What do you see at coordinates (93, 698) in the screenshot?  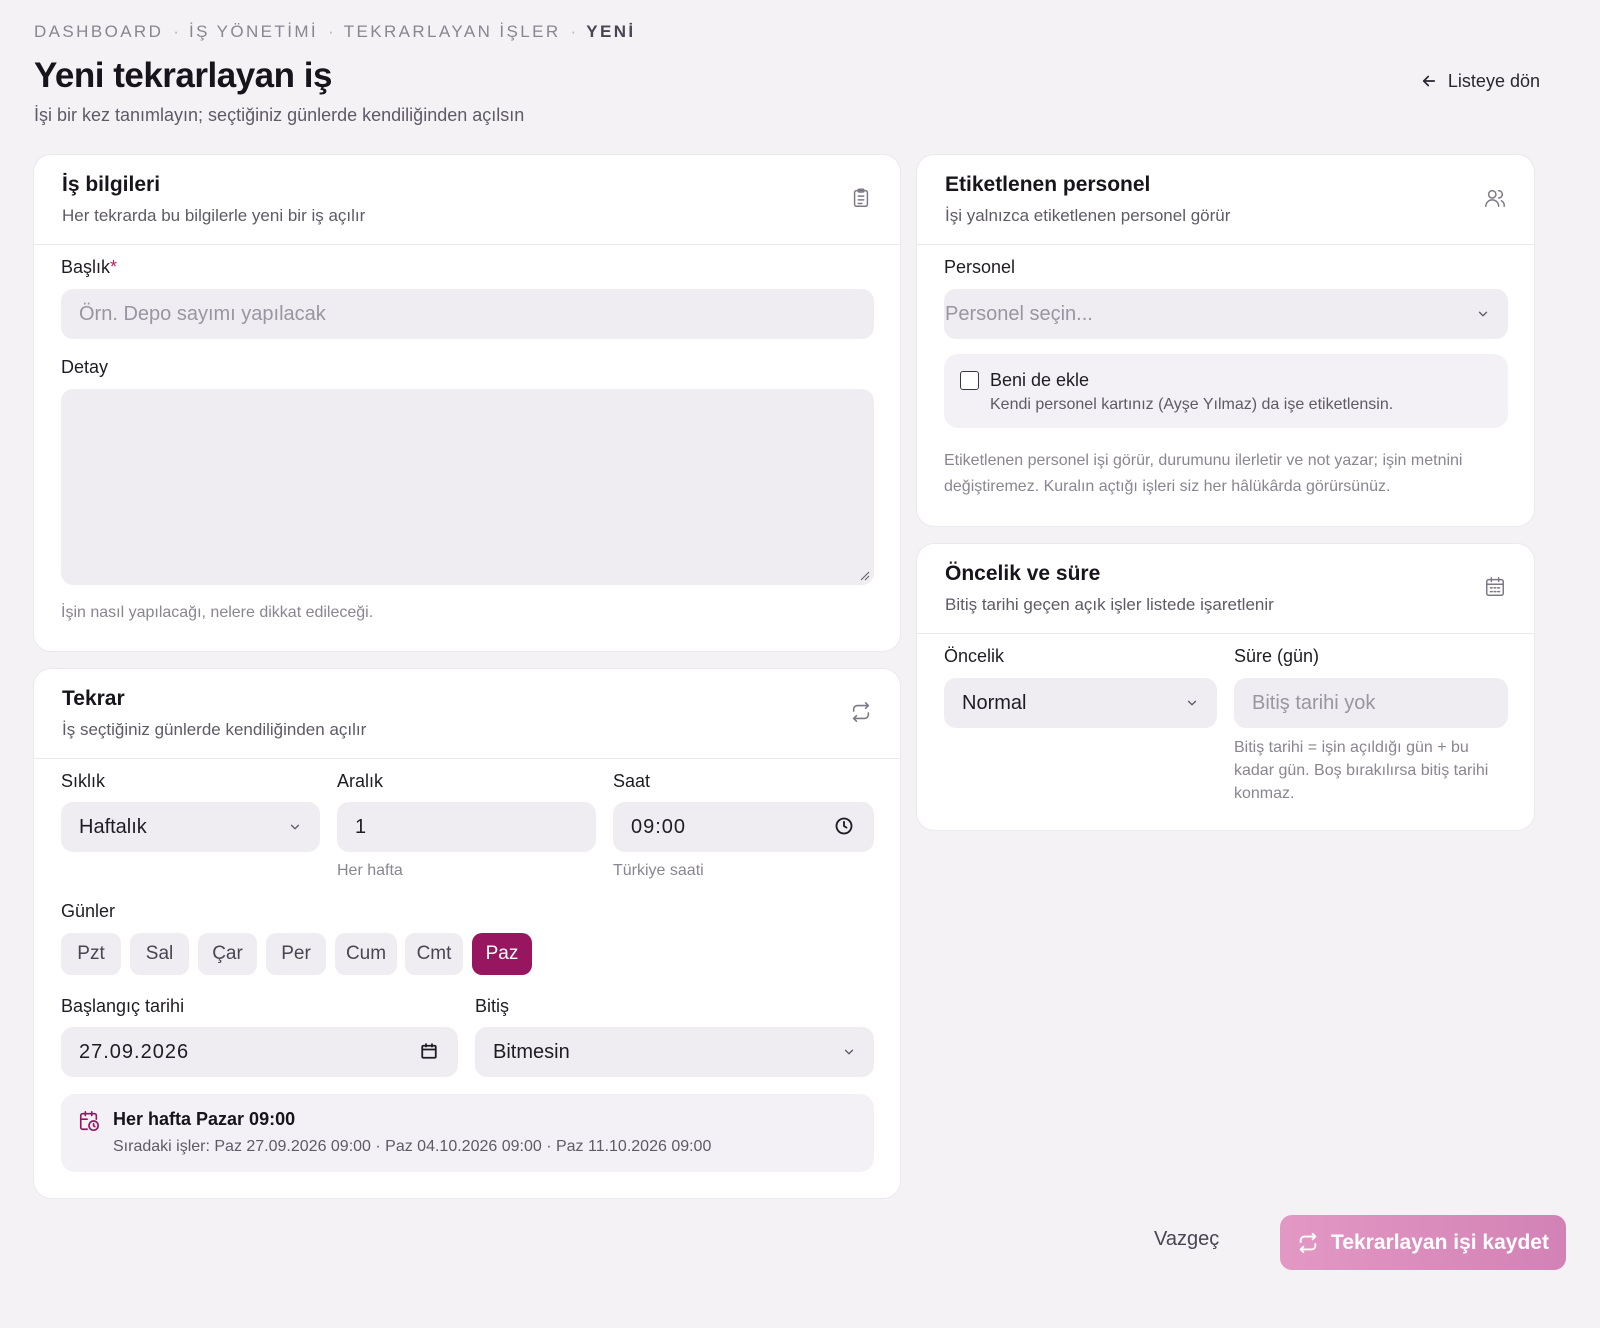 I see `repeat-title: Tekrar` at bounding box center [93, 698].